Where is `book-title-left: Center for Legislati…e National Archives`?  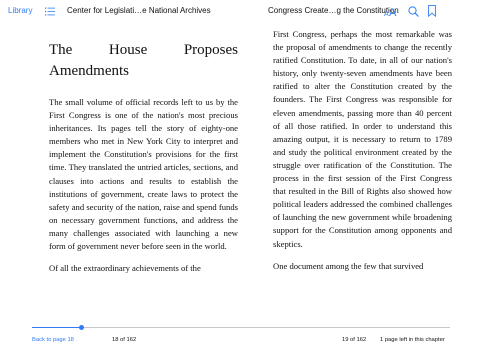 book-title-left: Center for Legislati…e National Archives is located at coordinates (139, 10).